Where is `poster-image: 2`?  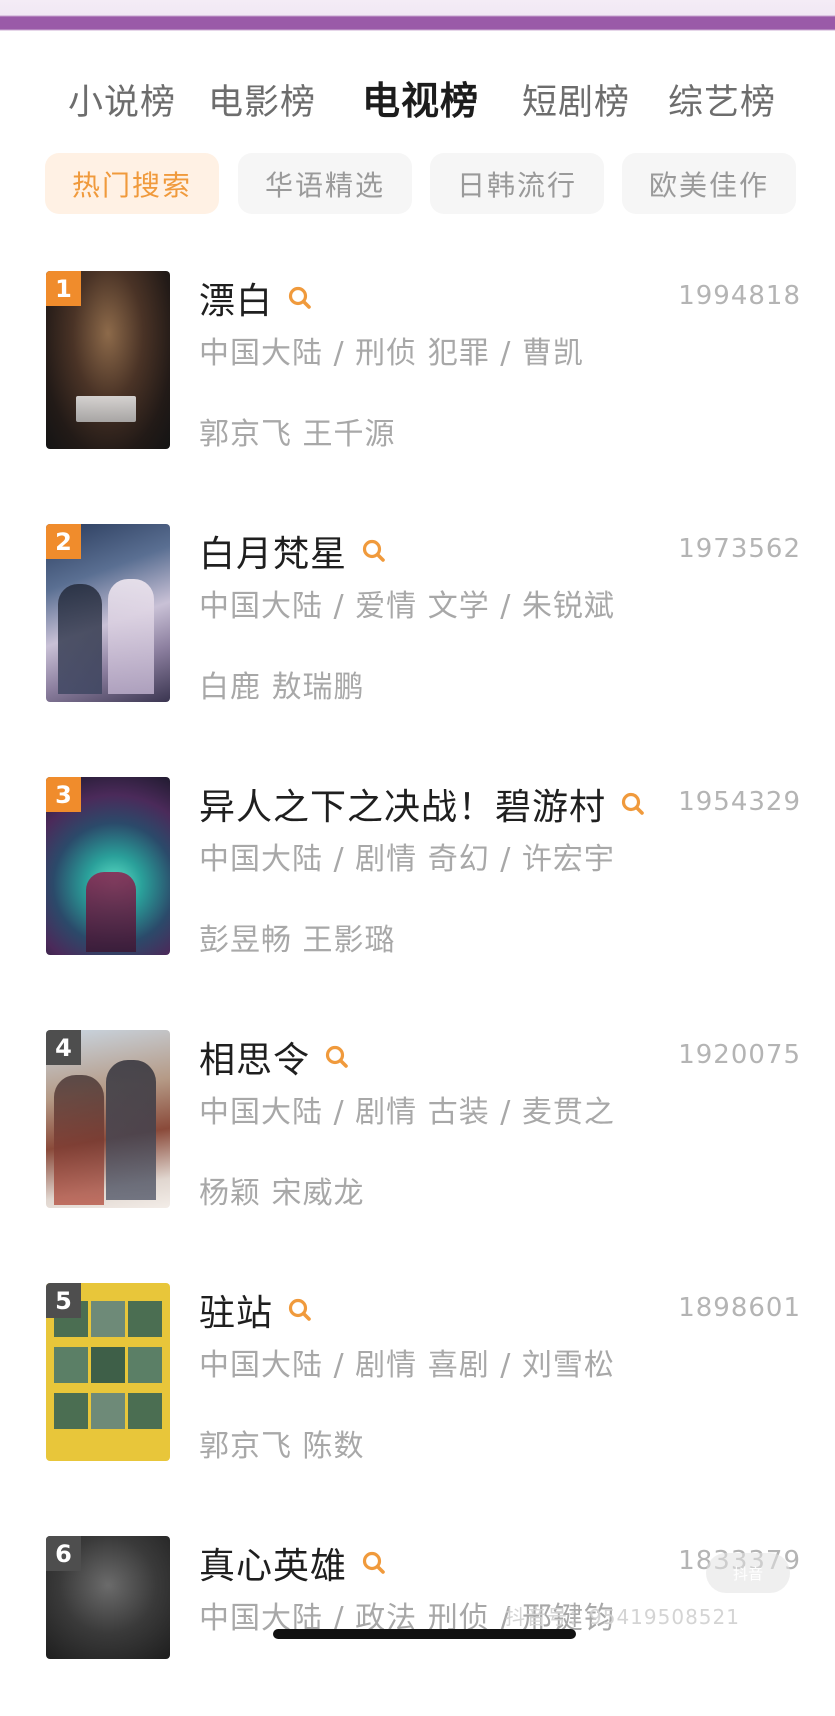 poster-image: 2 is located at coordinates (108, 613).